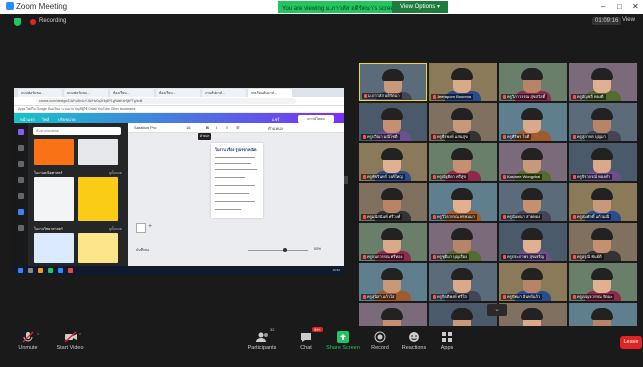 The image size is (643, 367). What do you see at coordinates (463, 162) in the screenshot?
I see `participant-tile: ครูณัฐธิดา ศรีสุข` at bounding box center [463, 162].